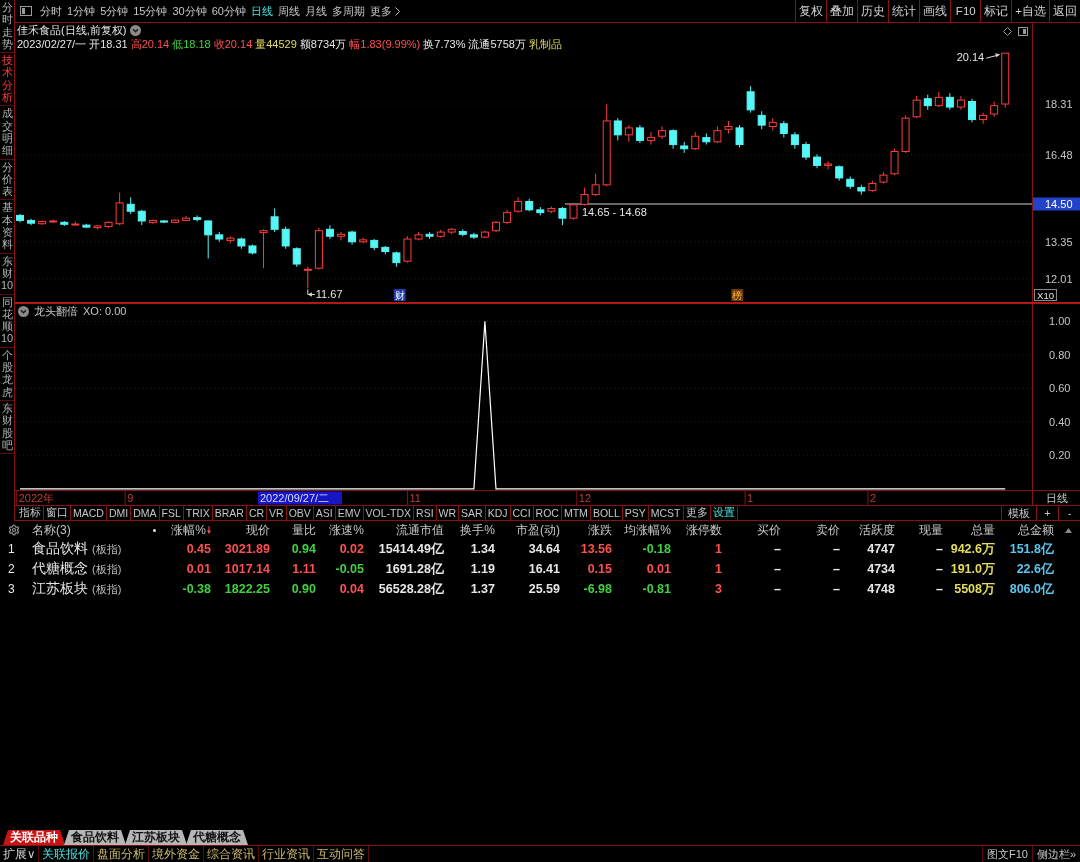 Image resolution: width=1080 pixels, height=862 pixels. What do you see at coordinates (965, 11) in the screenshot?
I see `tool-button: F10` at bounding box center [965, 11].